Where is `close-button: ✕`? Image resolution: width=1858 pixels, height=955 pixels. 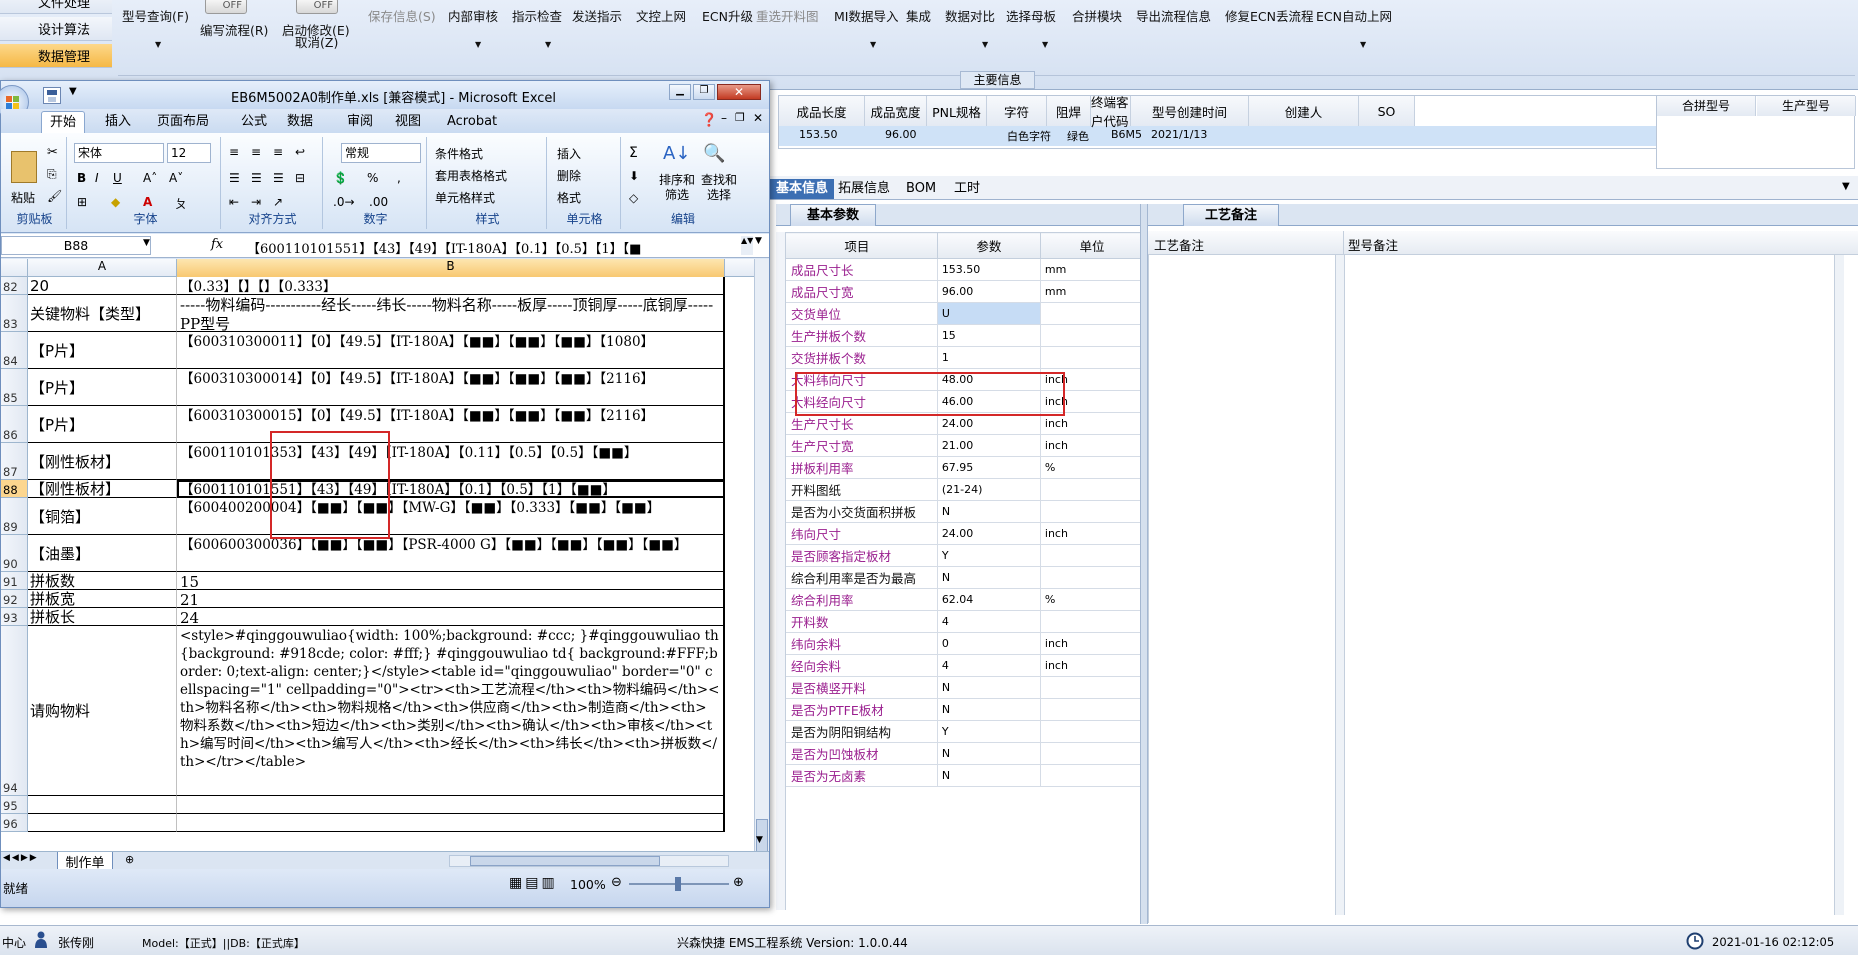
close-button: ✕ is located at coordinates (739, 92).